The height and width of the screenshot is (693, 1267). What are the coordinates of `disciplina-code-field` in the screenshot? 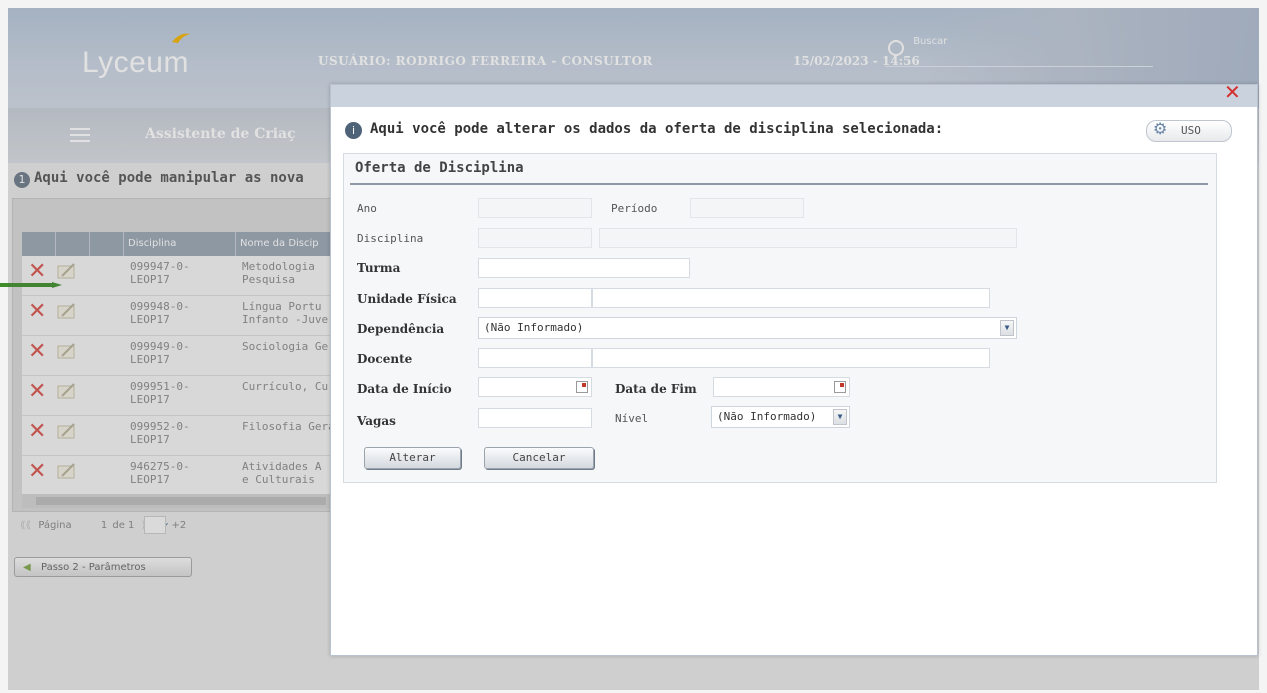 It's located at (535, 238).